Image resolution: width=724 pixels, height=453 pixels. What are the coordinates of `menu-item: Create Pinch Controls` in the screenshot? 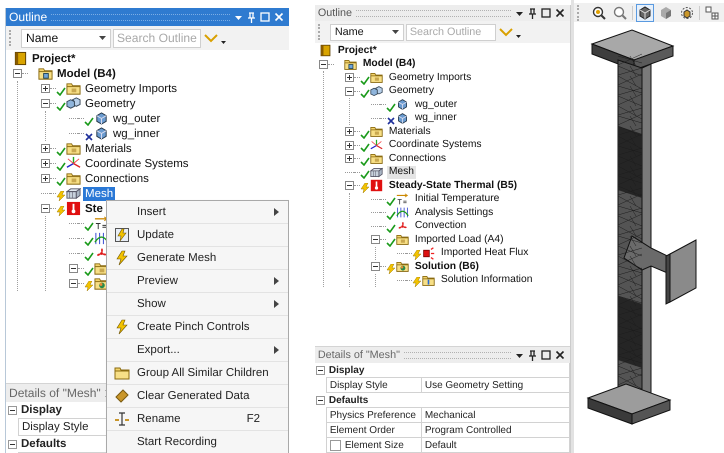 It's located at (197, 327).